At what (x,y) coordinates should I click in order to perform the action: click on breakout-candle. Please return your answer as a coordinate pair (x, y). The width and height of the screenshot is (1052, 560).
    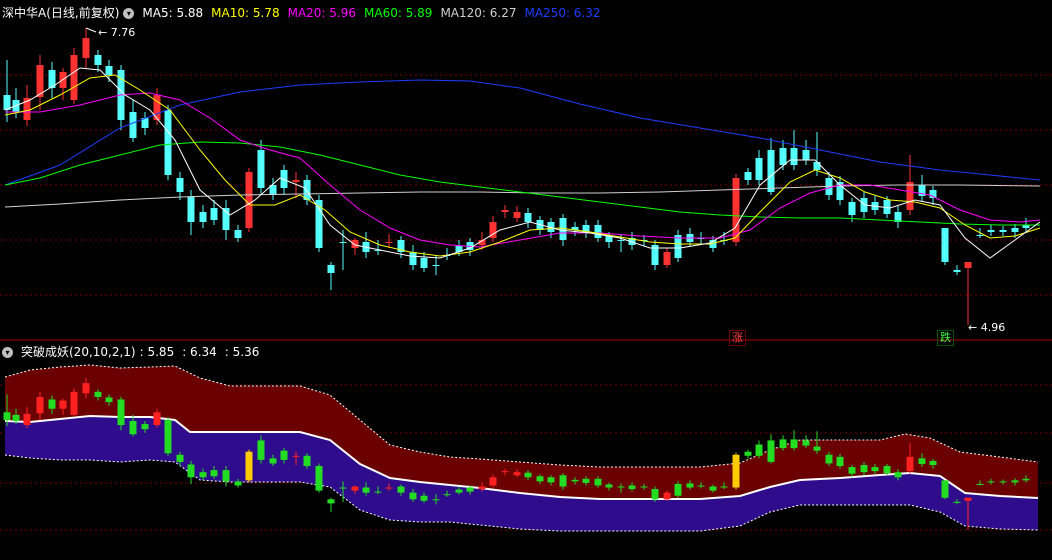
    Looking at the image, I should click on (249, 466).